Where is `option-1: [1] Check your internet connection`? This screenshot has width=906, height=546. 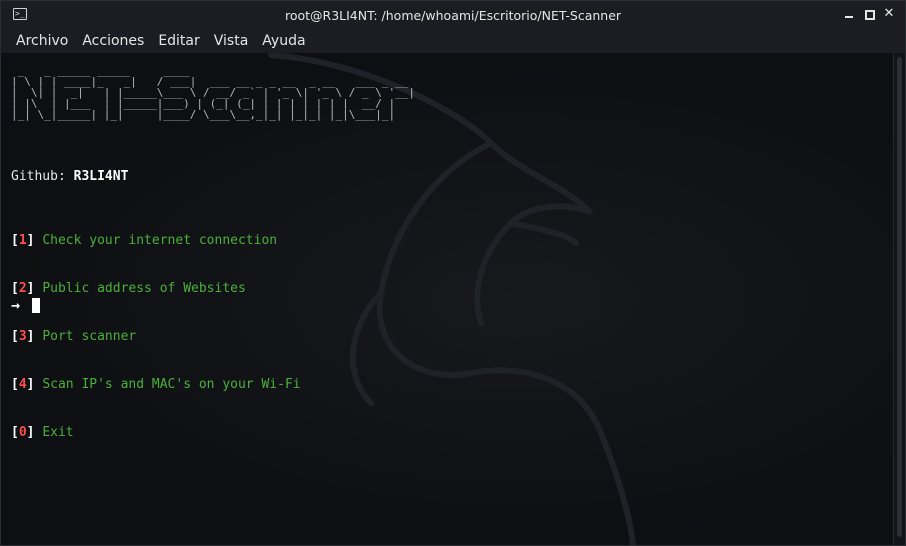 option-1: [1] Check your internet connection is located at coordinates (144, 240).